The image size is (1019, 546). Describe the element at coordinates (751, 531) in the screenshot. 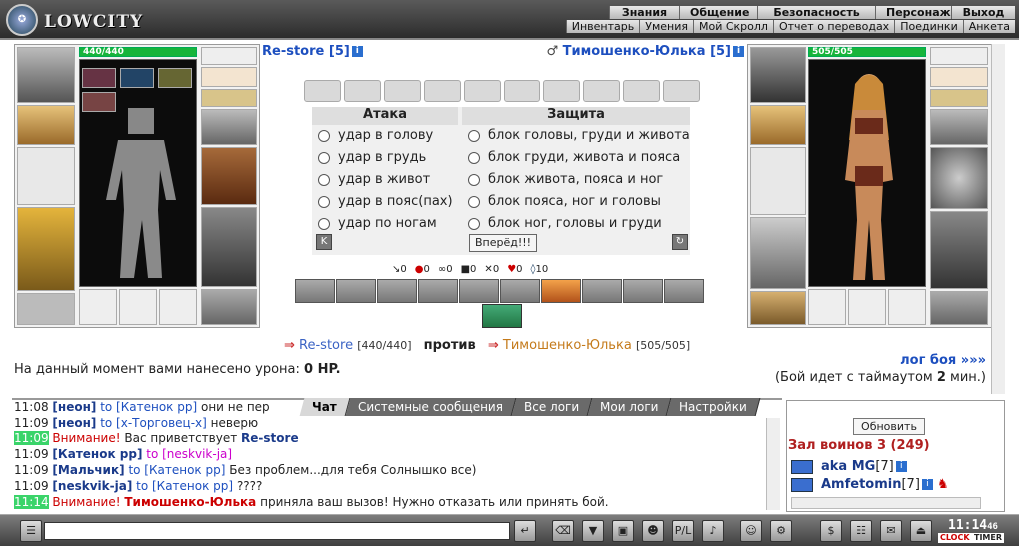

I see `smiley-icon: ☺` at that location.